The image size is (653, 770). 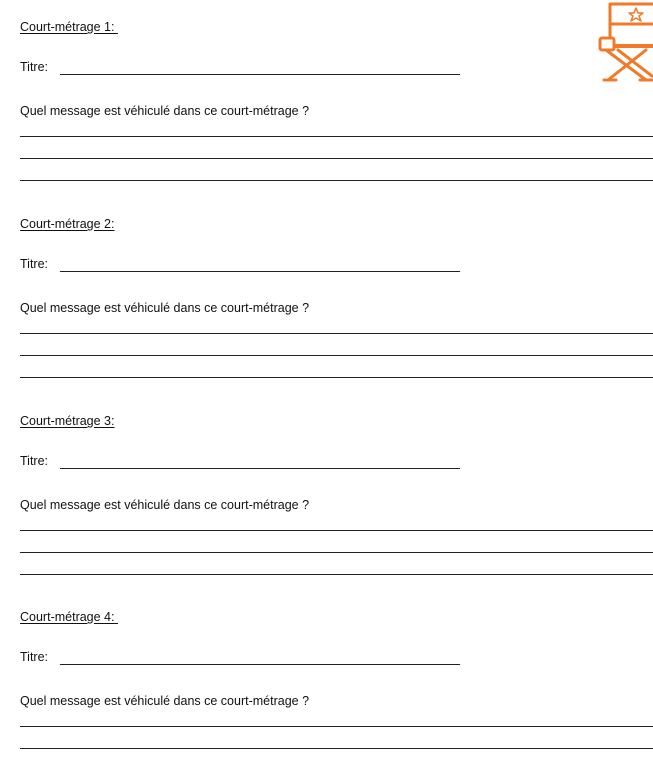 What do you see at coordinates (69, 617) in the screenshot?
I see `section-heading: Court-métrage 4:` at bounding box center [69, 617].